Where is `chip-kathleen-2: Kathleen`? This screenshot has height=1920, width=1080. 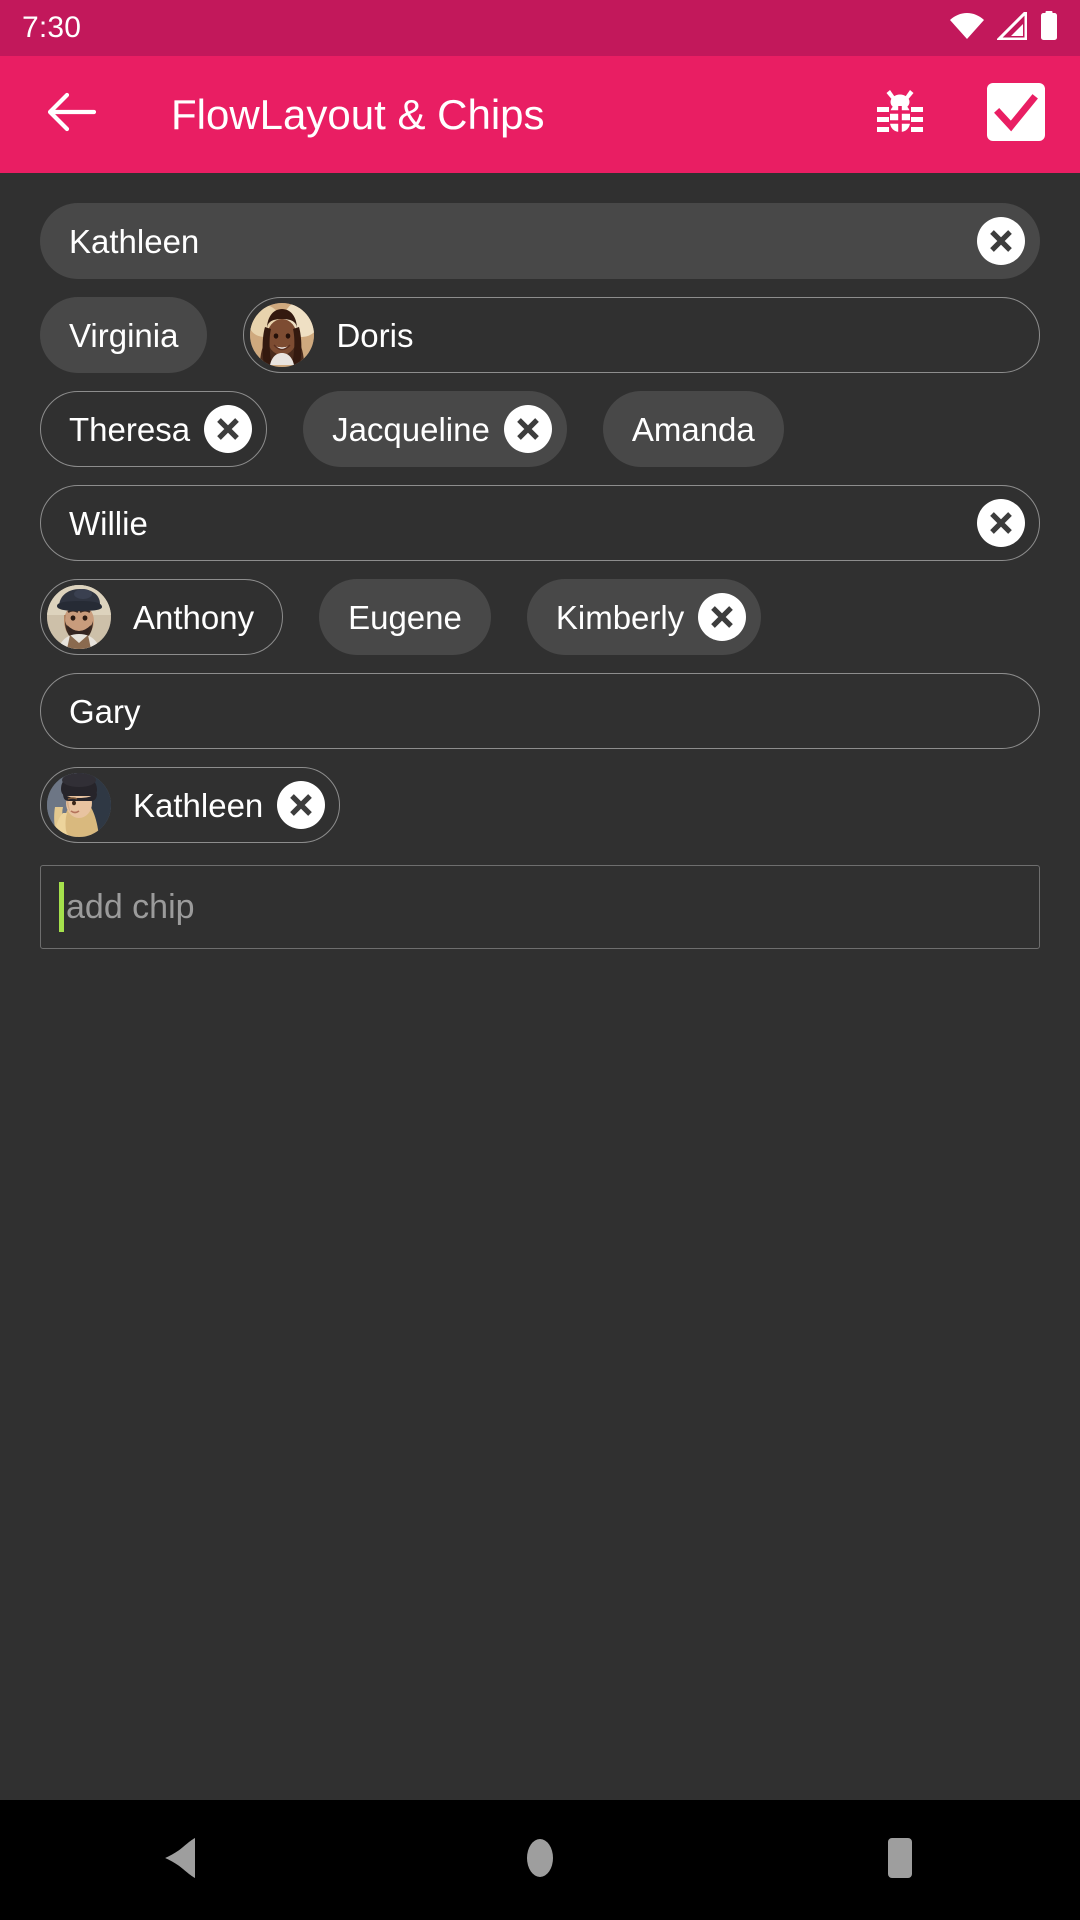 chip-kathleen-2: Kathleen is located at coordinates (190, 805).